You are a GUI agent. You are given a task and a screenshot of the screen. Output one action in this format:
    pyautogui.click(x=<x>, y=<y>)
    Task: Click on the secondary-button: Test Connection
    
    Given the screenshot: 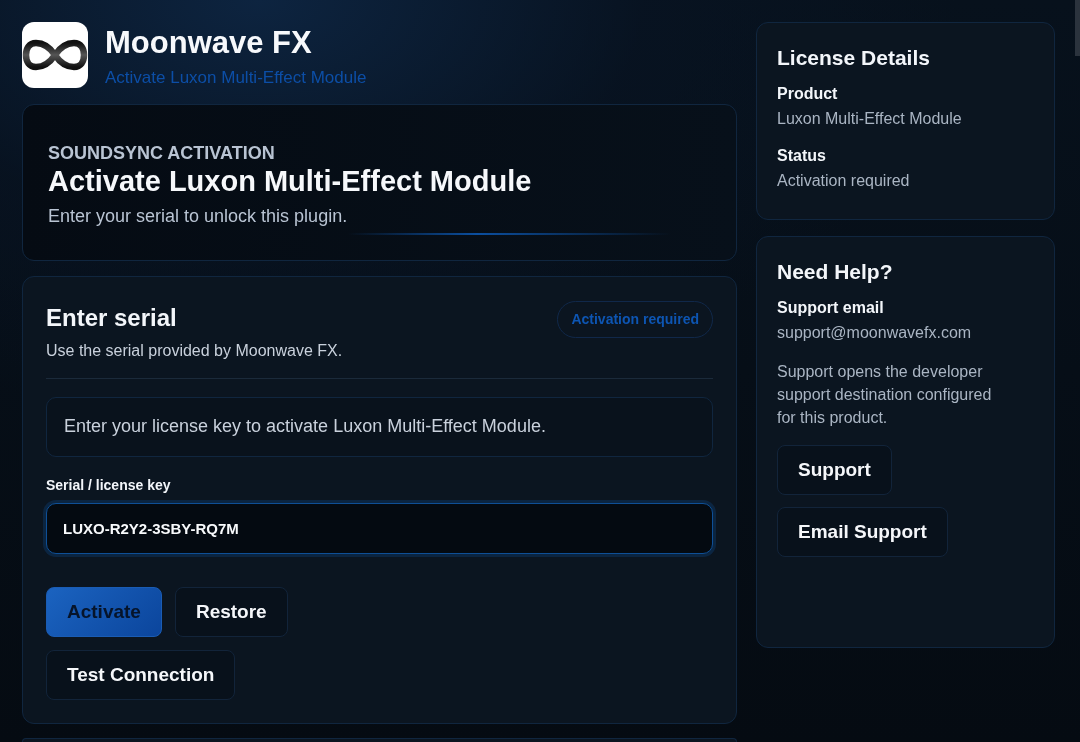 What is the action you would take?
    pyautogui.click(x=141, y=674)
    